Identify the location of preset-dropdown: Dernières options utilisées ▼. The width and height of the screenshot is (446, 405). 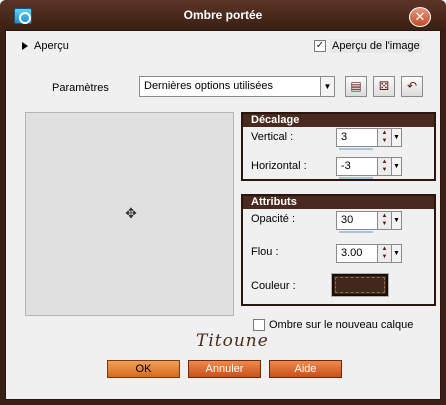
(237, 86).